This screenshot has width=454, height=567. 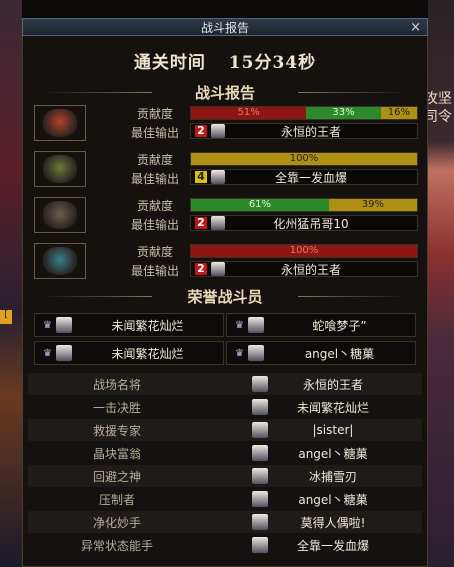 What do you see at coordinates (116, 453) in the screenshot?
I see `award-title: 晶块富翁` at bounding box center [116, 453].